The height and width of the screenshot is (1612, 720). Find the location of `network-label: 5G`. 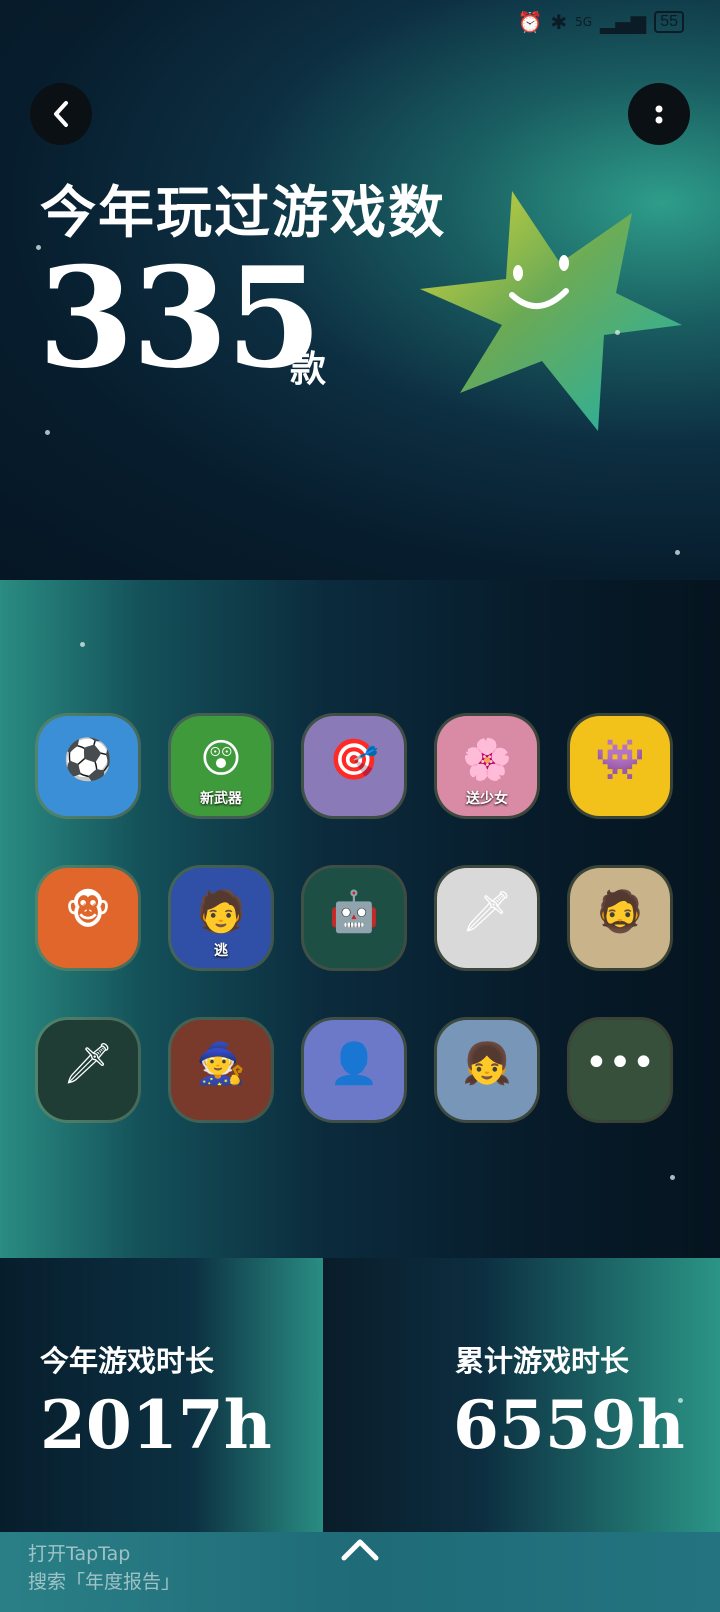

network-label: 5G is located at coordinates (584, 22).